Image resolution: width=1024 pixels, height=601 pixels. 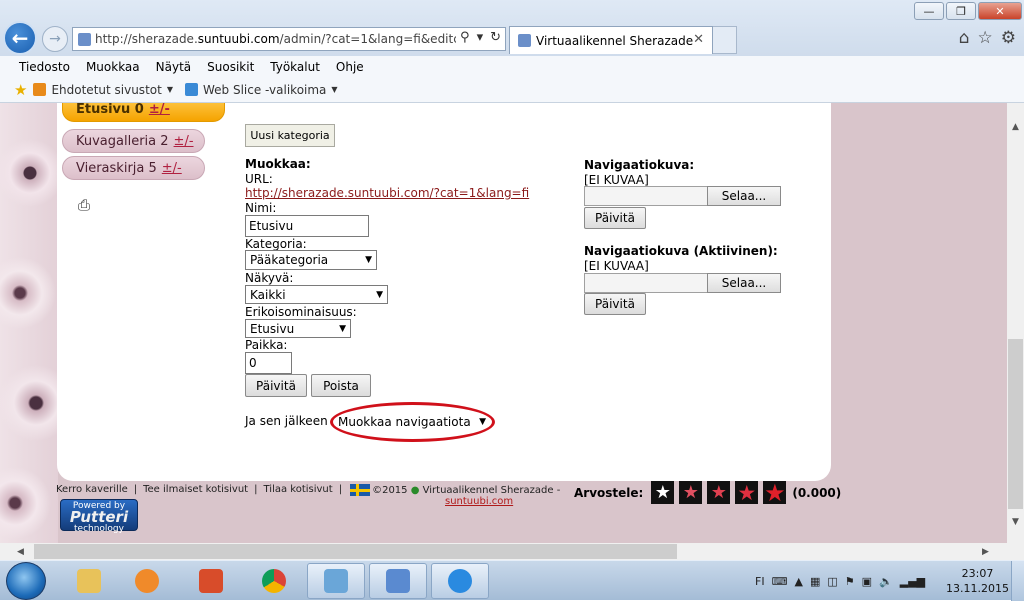 What do you see at coordinates (616, 266) in the screenshot?
I see `nav-image-active-status: [EI KUVAA]` at bounding box center [616, 266].